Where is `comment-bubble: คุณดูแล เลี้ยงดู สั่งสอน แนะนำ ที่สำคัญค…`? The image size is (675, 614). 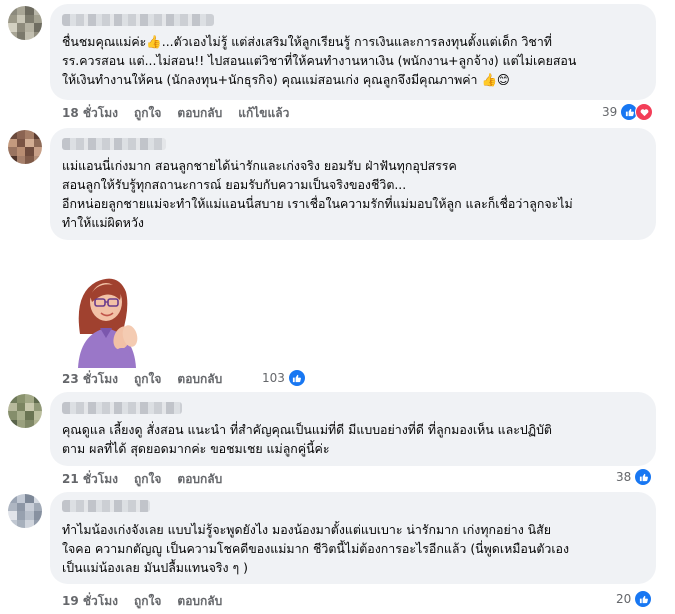
comment-bubble: คุณดูแล เลี้ยงดู สั่งสอน แนะนำ ที่สำคัญค… is located at coordinates (353, 429).